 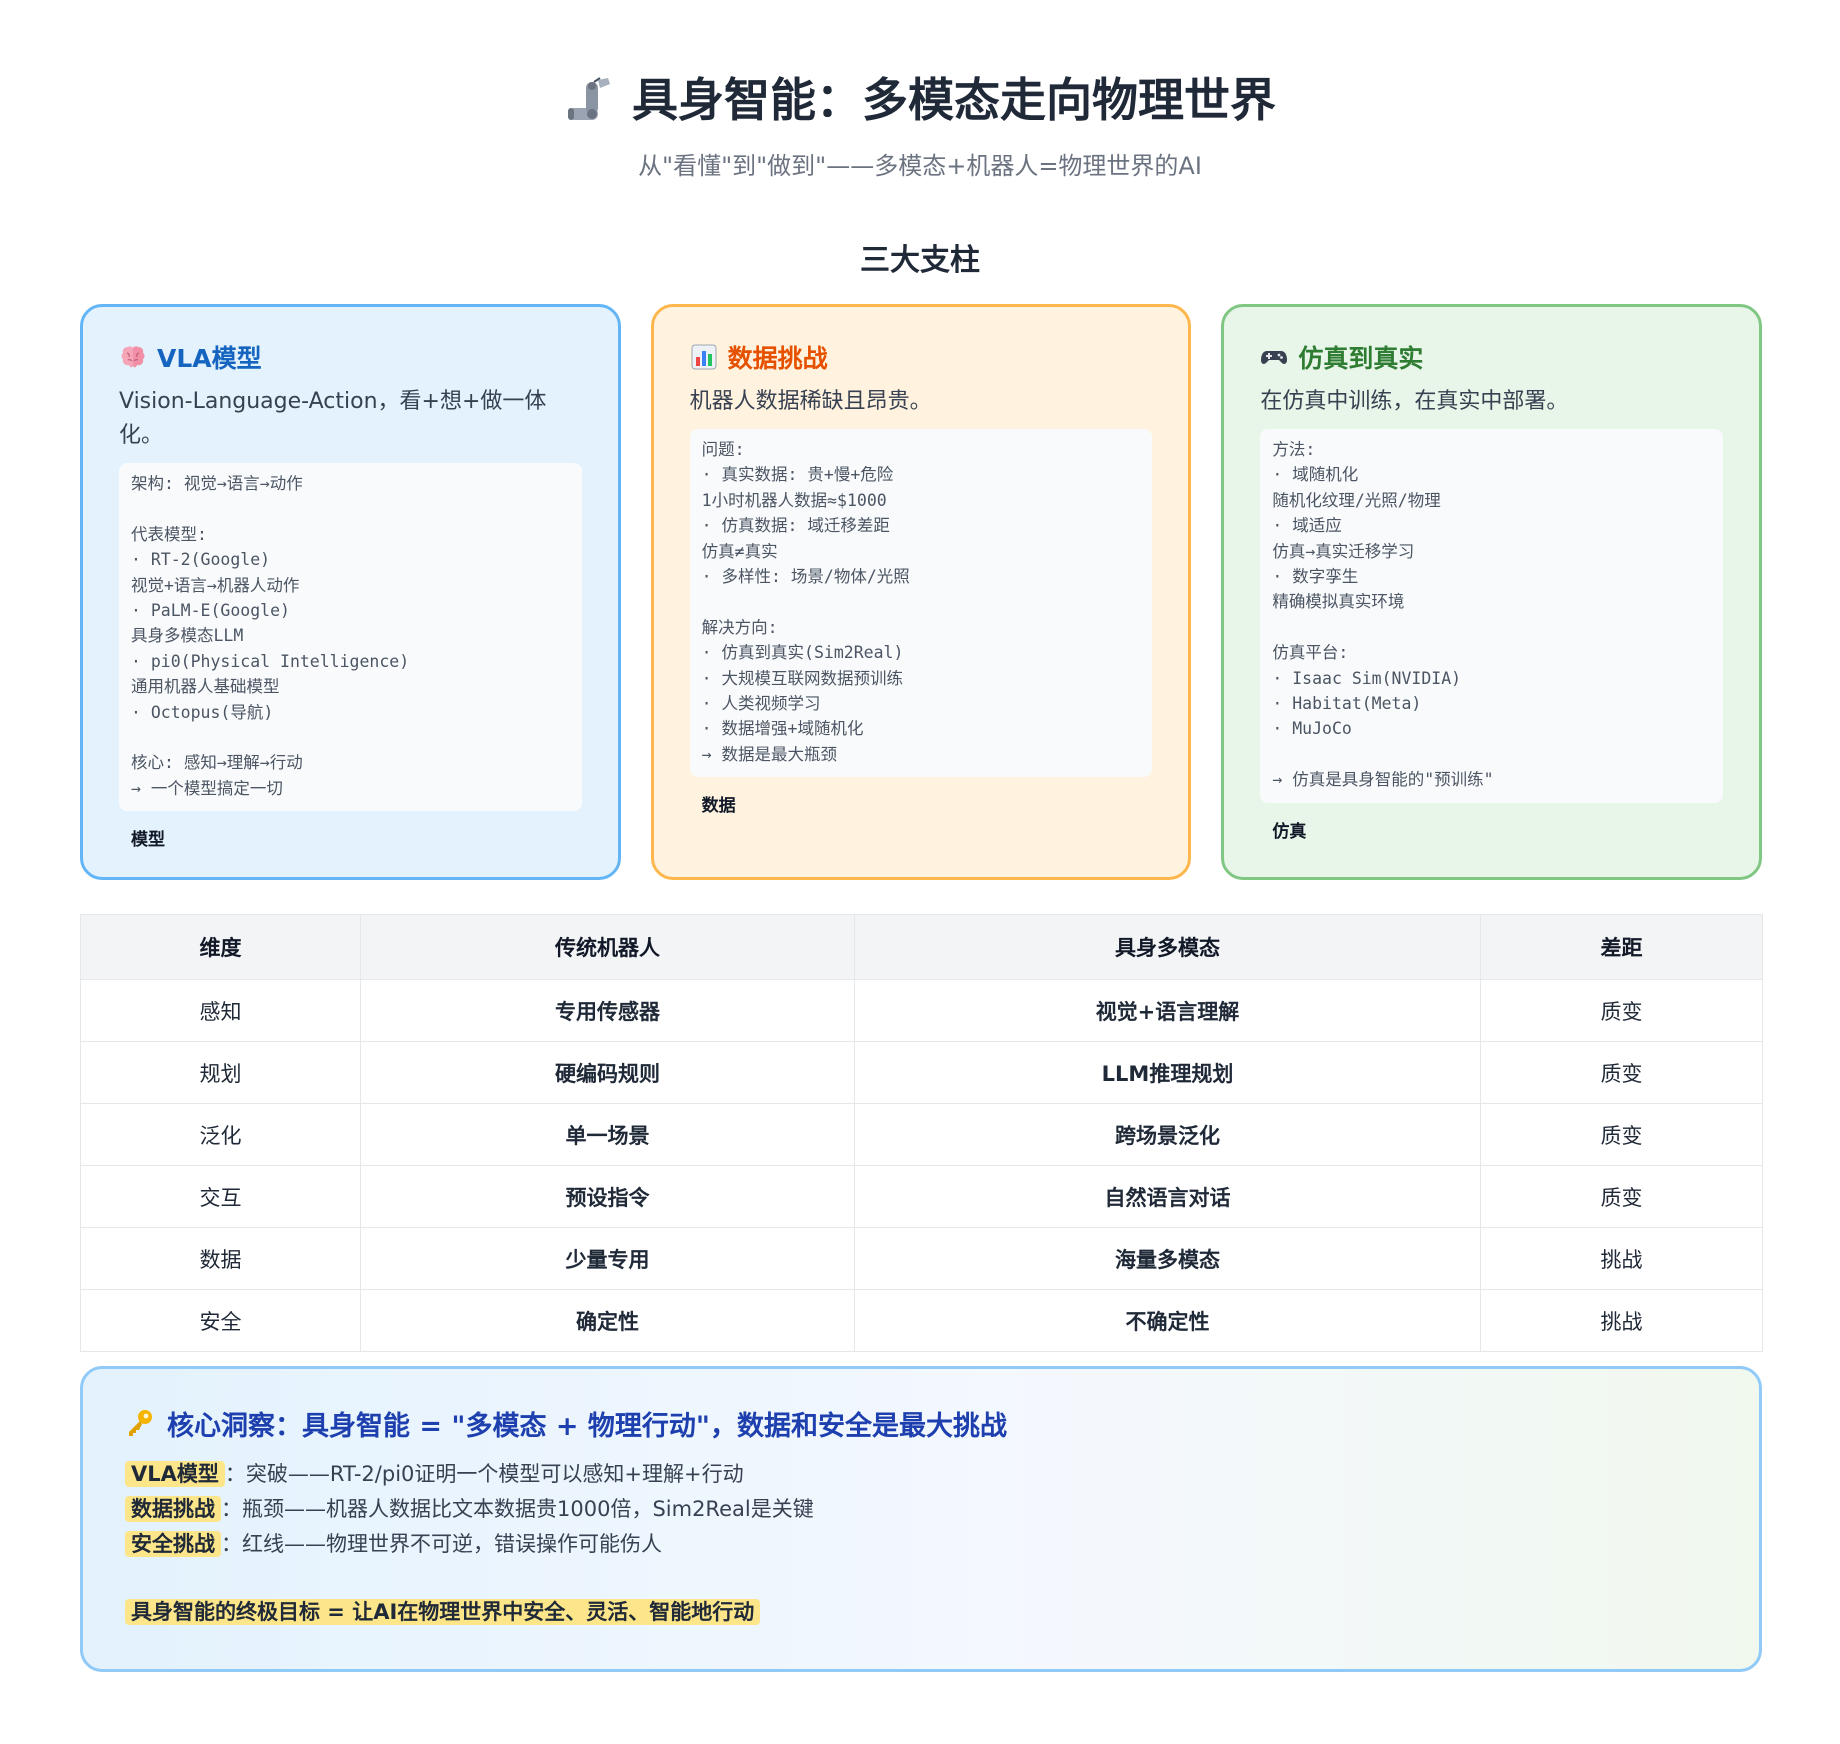 I want to click on card-tag: 仿真, so click(x=1289, y=831).